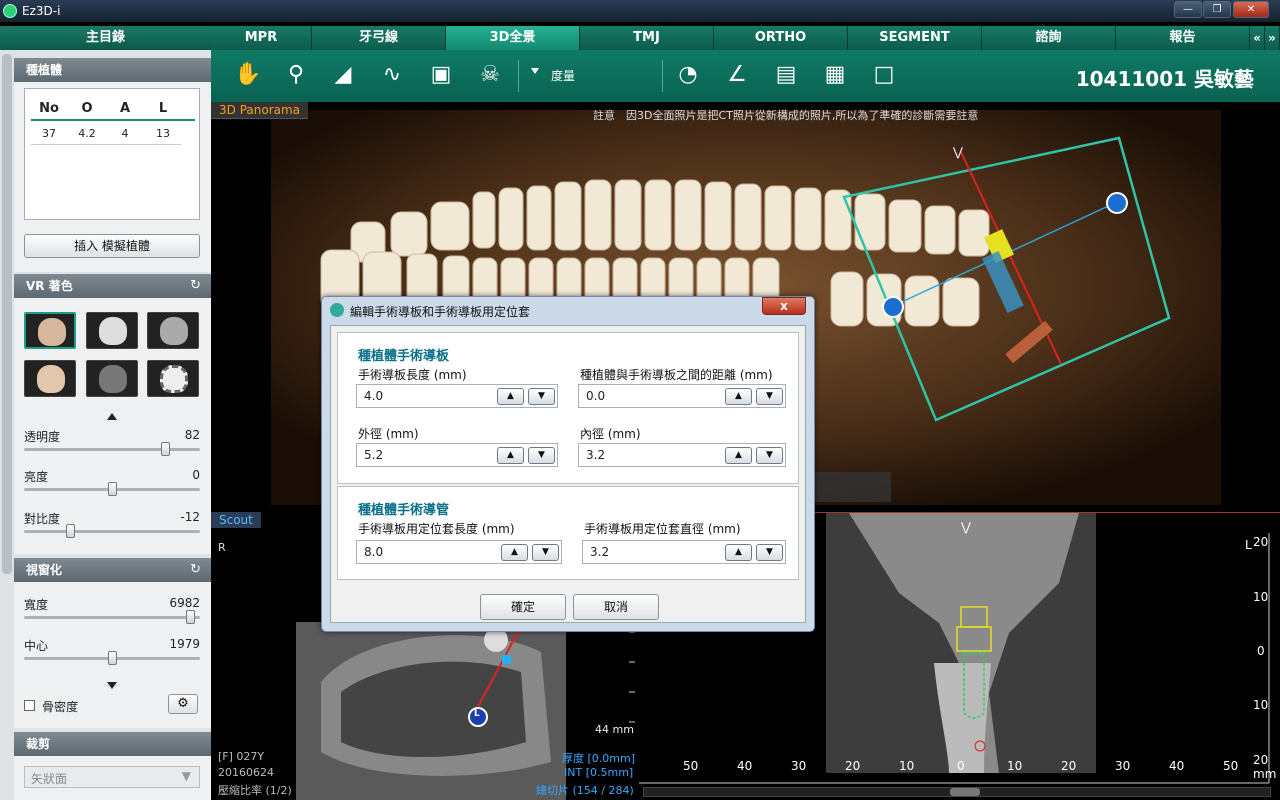  I want to click on angle-measure-icon: ◢, so click(343, 75).